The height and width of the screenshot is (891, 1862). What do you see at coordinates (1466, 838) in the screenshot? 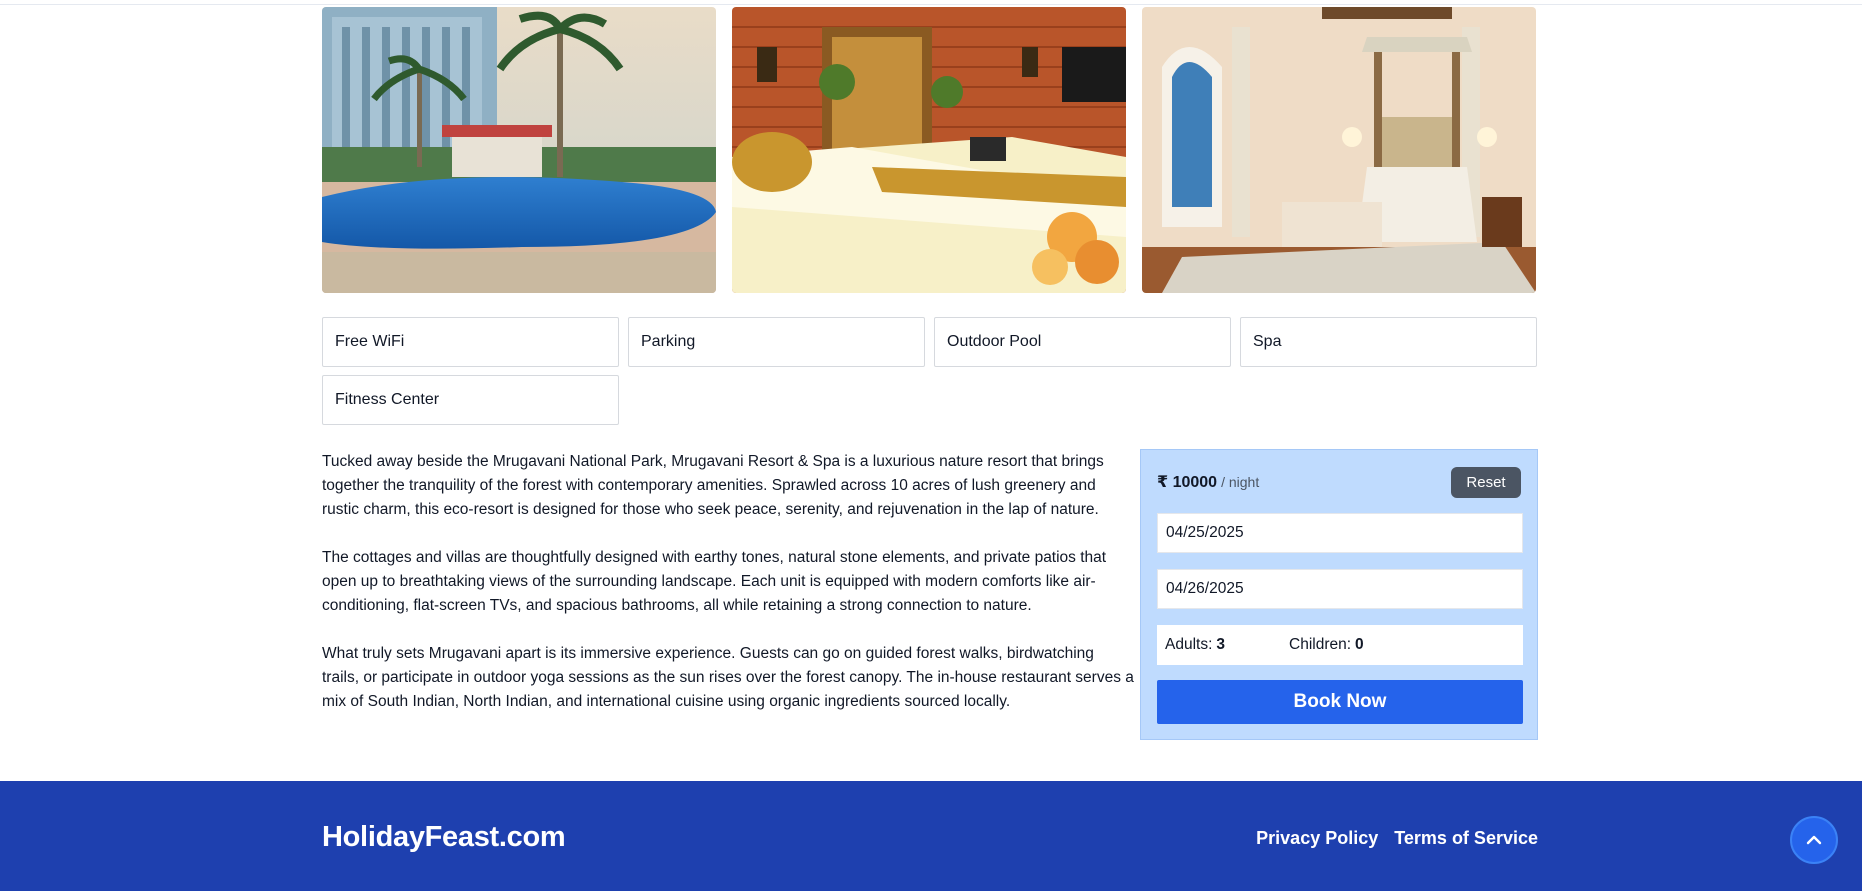
I see `terms-of-service-link: Terms of Service` at bounding box center [1466, 838].